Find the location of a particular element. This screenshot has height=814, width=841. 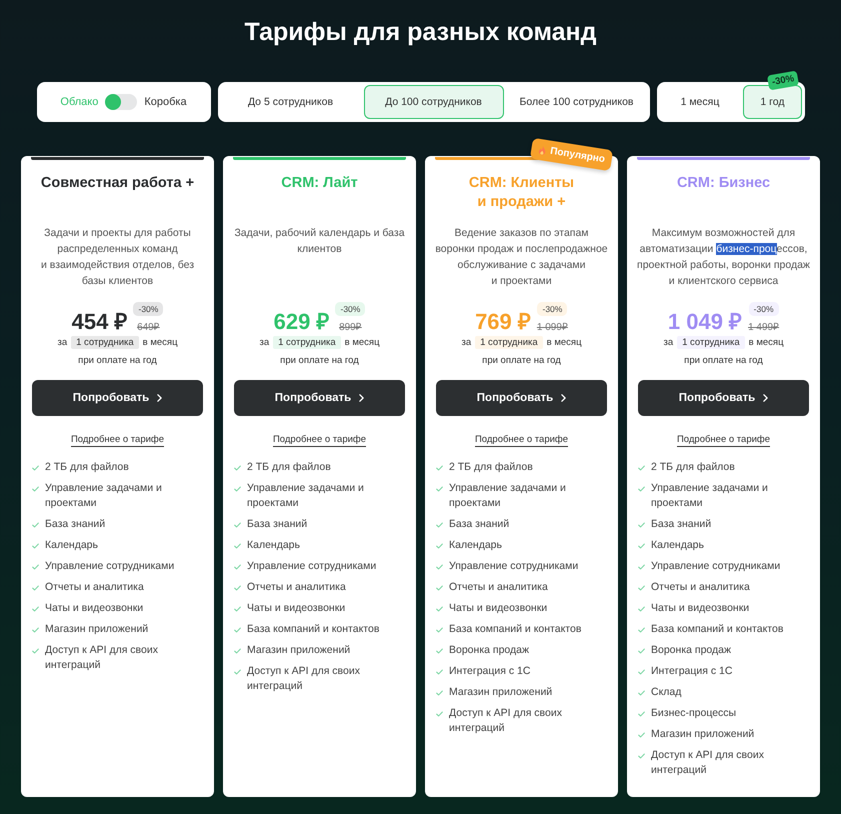

billing-tab: 1 год is located at coordinates (772, 102).